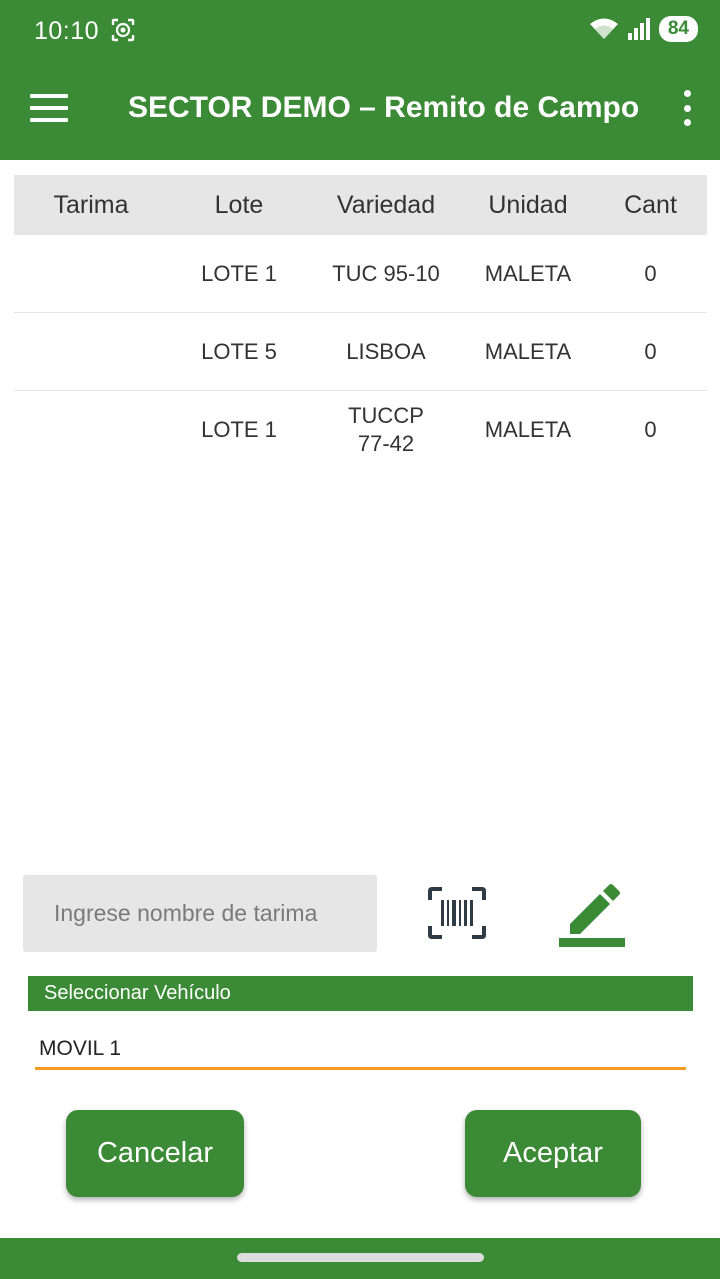 The width and height of the screenshot is (720, 1279). What do you see at coordinates (528, 204) in the screenshot?
I see `column-header-unidad: Unidad` at bounding box center [528, 204].